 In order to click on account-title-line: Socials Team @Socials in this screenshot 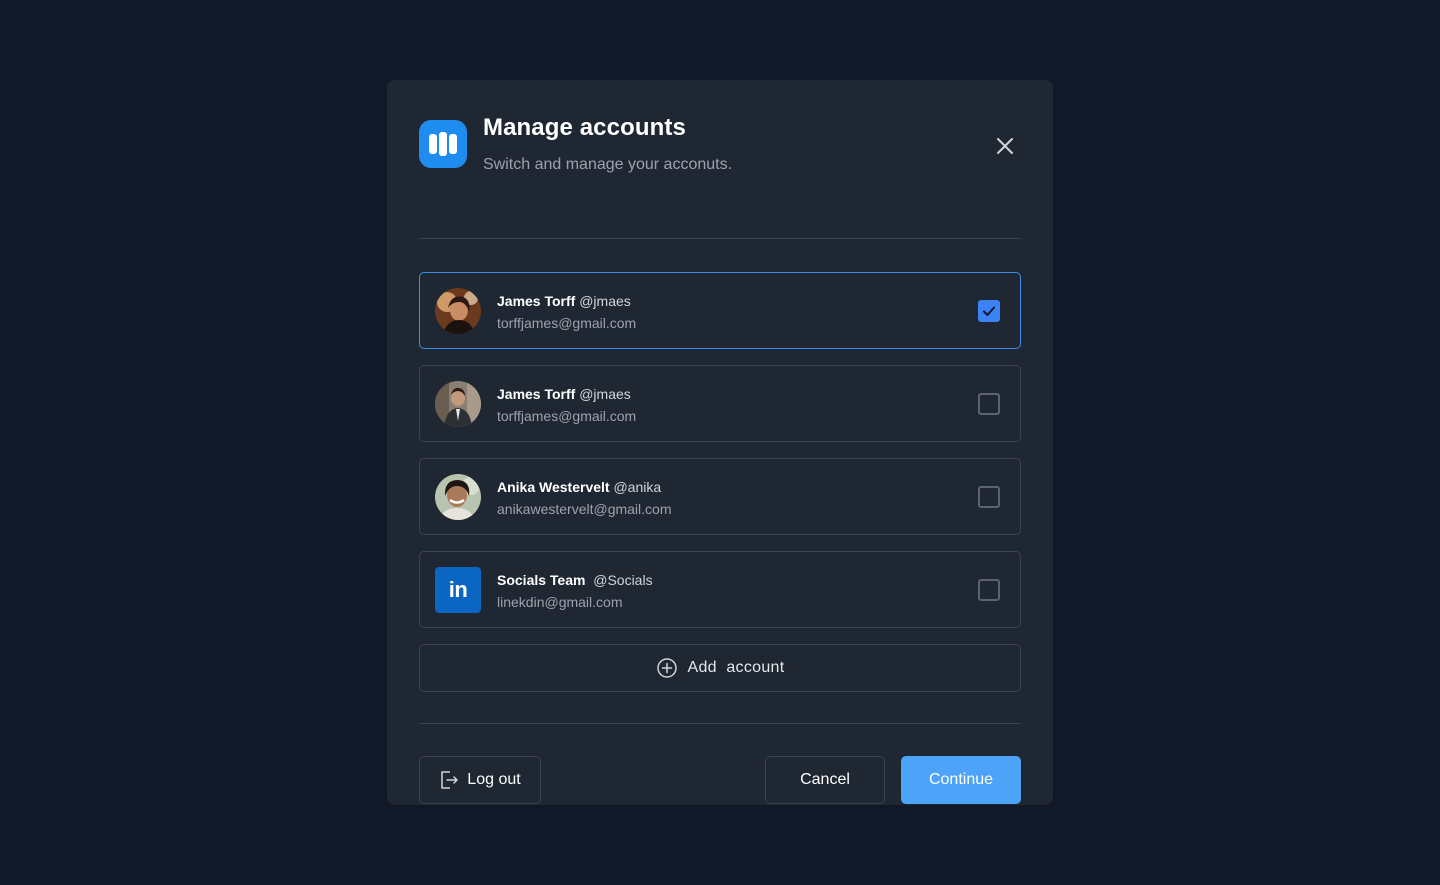, I will do `click(575, 580)`.